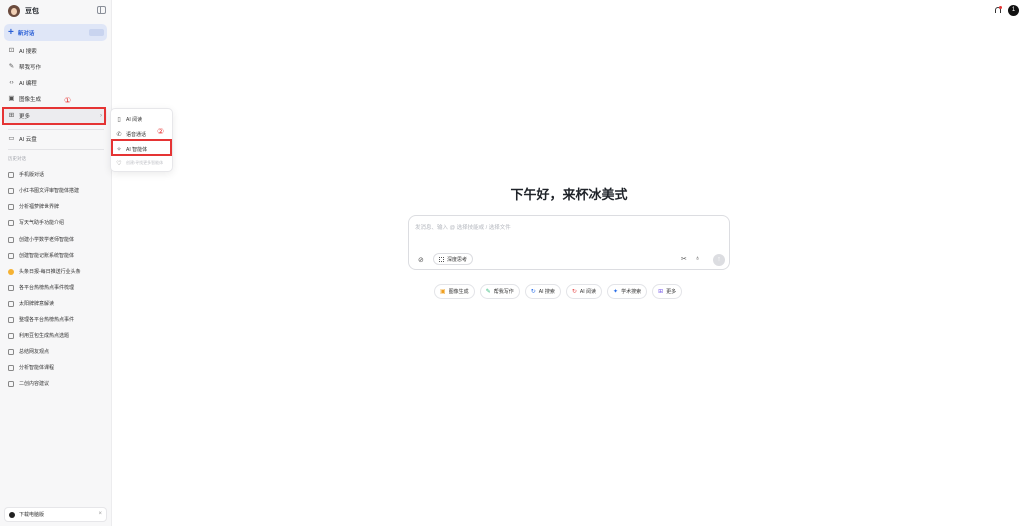 This screenshot has width=1024, height=526. Describe the element at coordinates (30, 67) in the screenshot. I see `sidebar-item-label: 帮我写作` at that location.